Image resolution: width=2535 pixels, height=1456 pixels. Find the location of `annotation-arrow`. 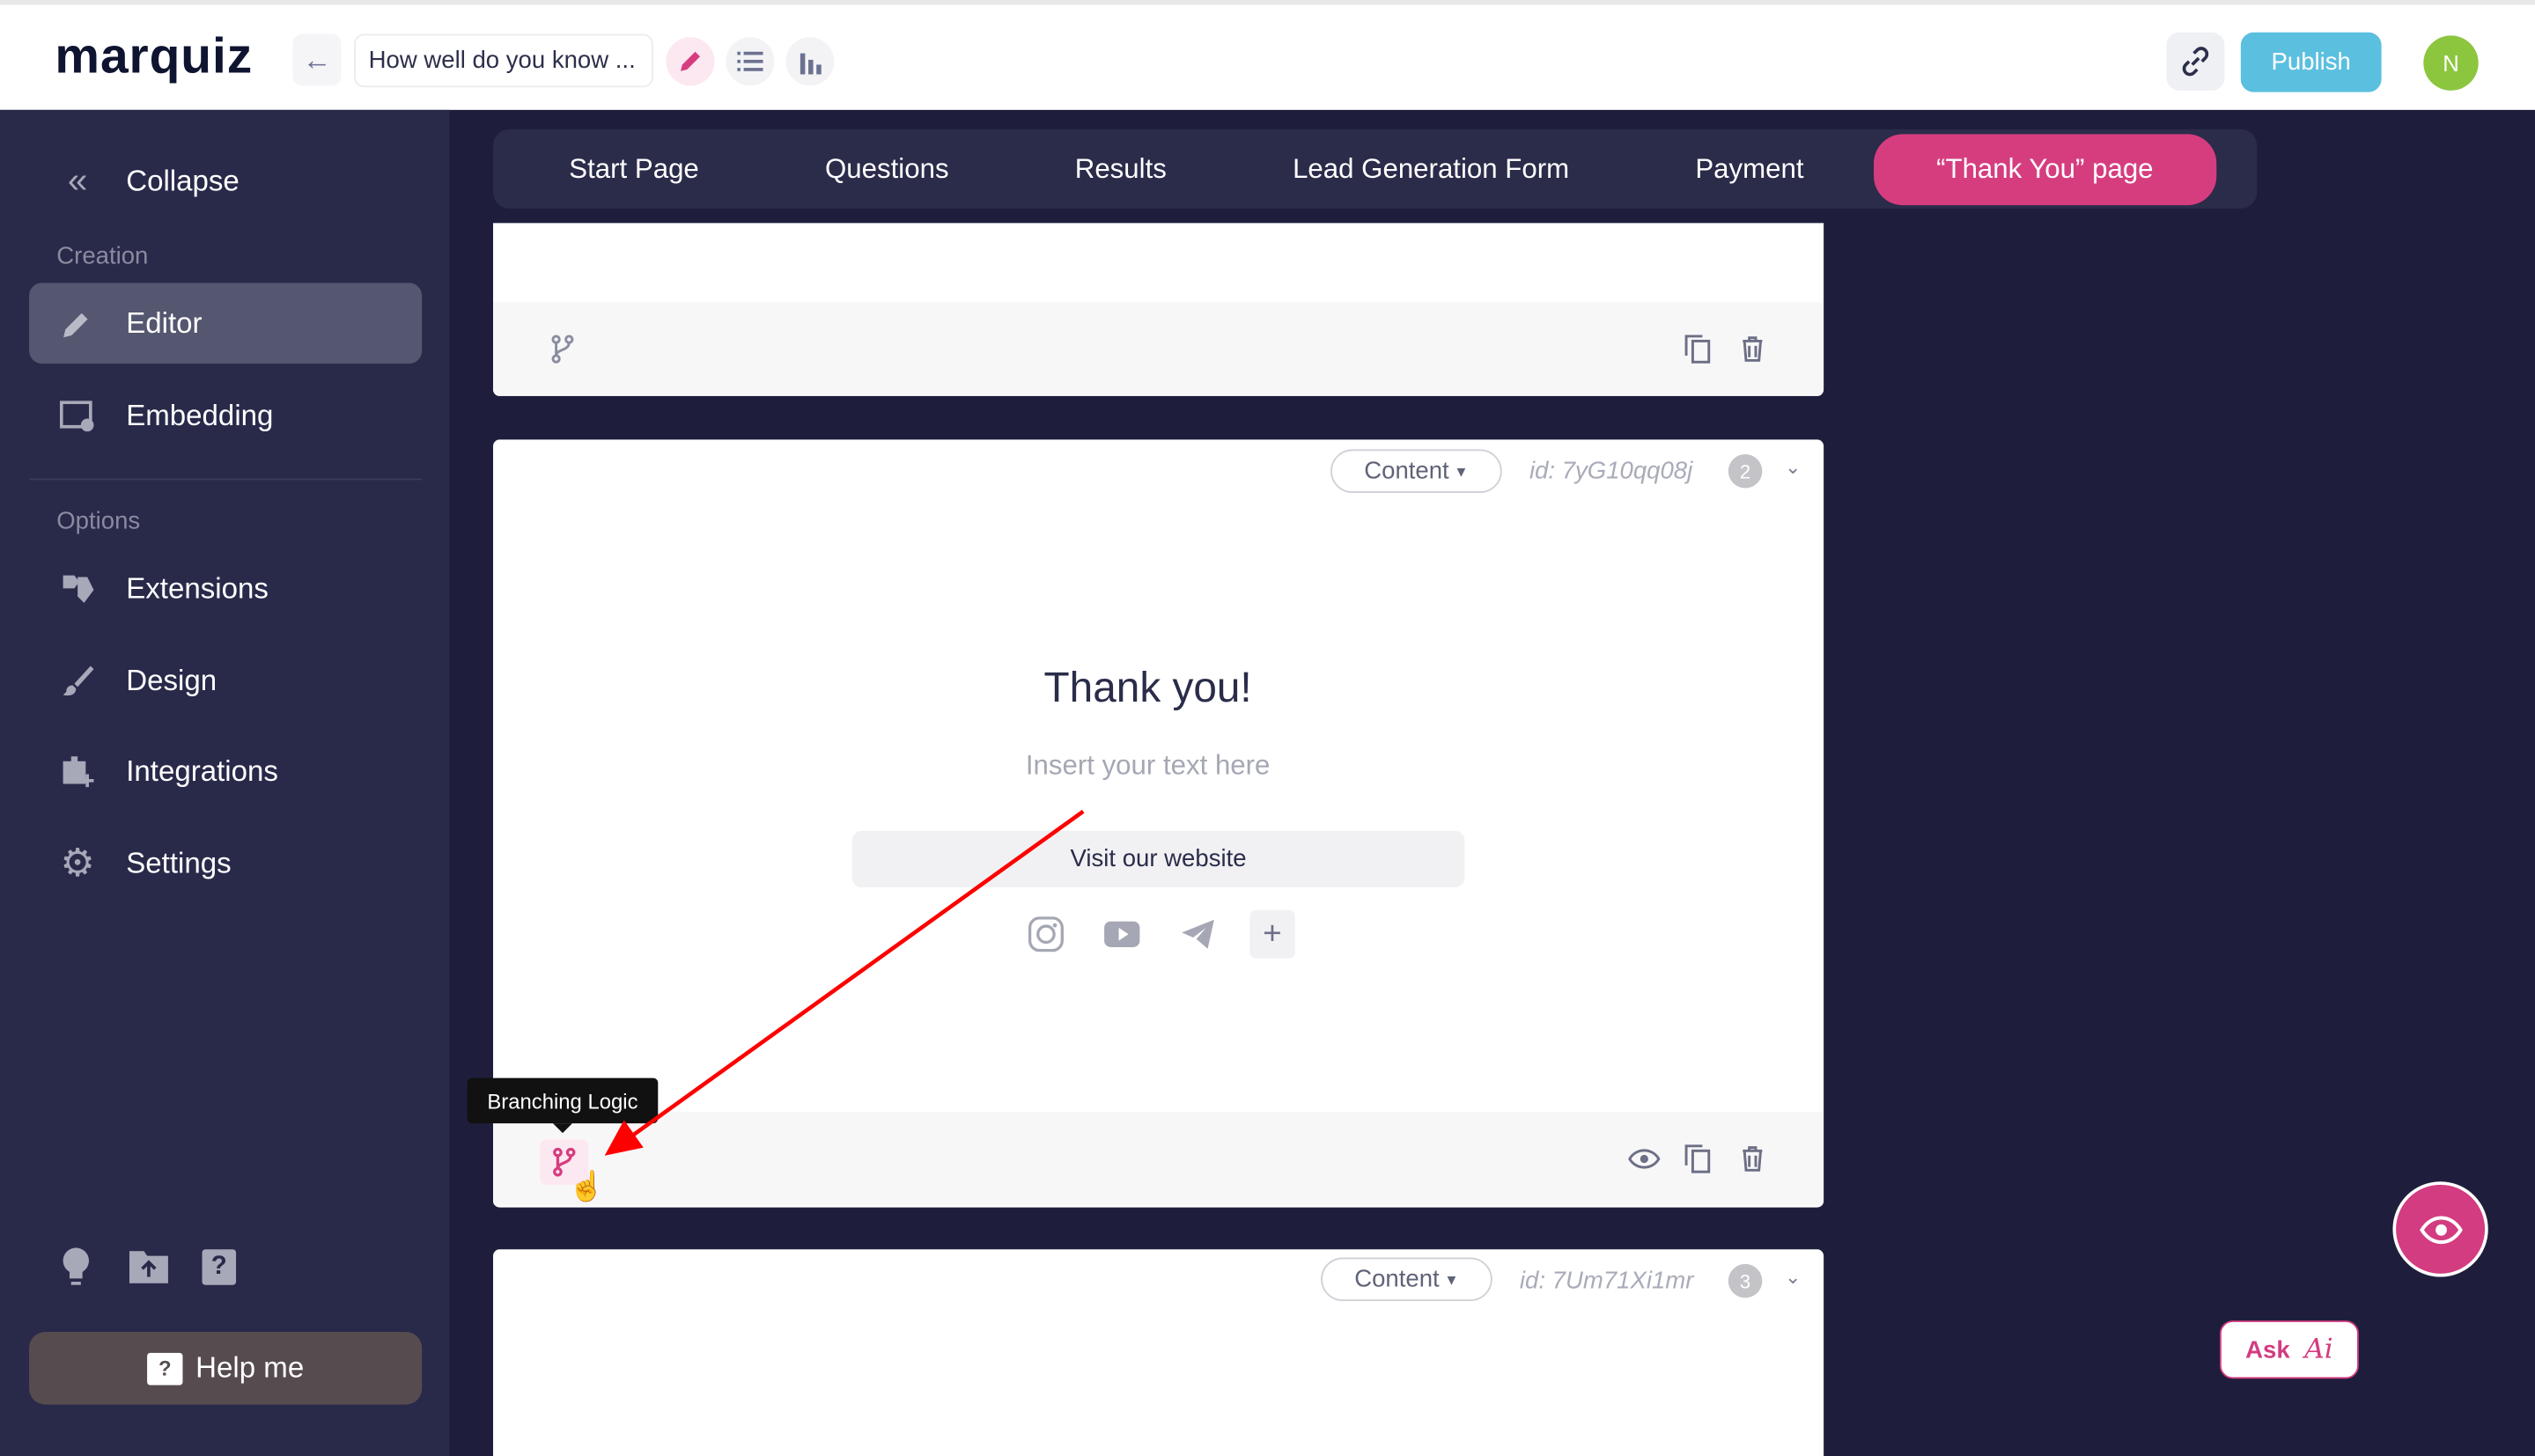

annotation-arrow is located at coordinates (844, 983).